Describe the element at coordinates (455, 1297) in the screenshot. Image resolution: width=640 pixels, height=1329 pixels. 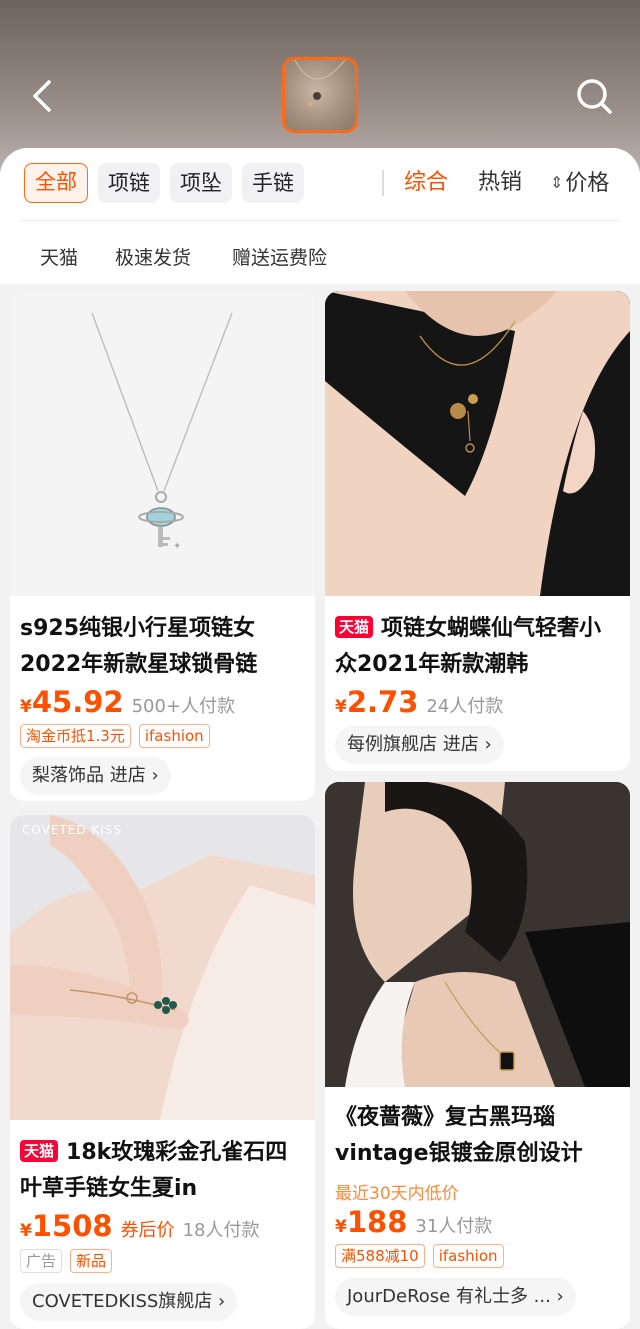
I see `shop-link: JourDeRose 有礼士多 ... ›` at that location.